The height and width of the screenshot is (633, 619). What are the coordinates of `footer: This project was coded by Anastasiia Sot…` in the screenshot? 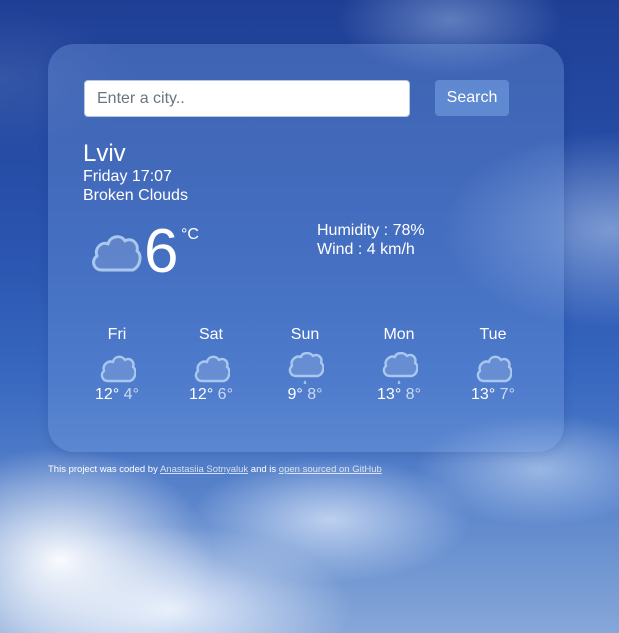 It's located at (215, 469).